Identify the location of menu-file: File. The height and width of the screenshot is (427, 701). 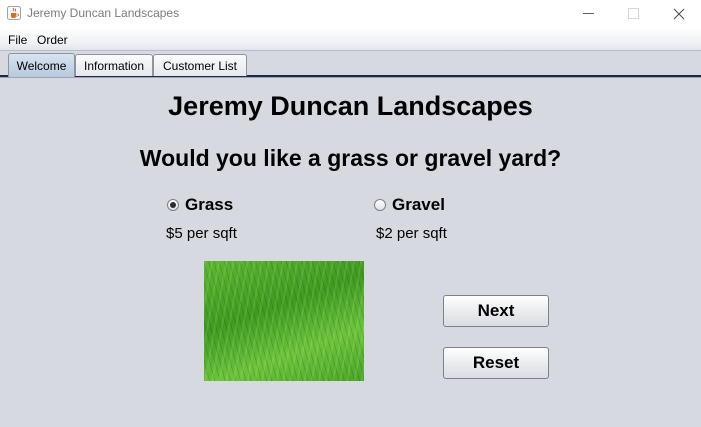
(17, 40).